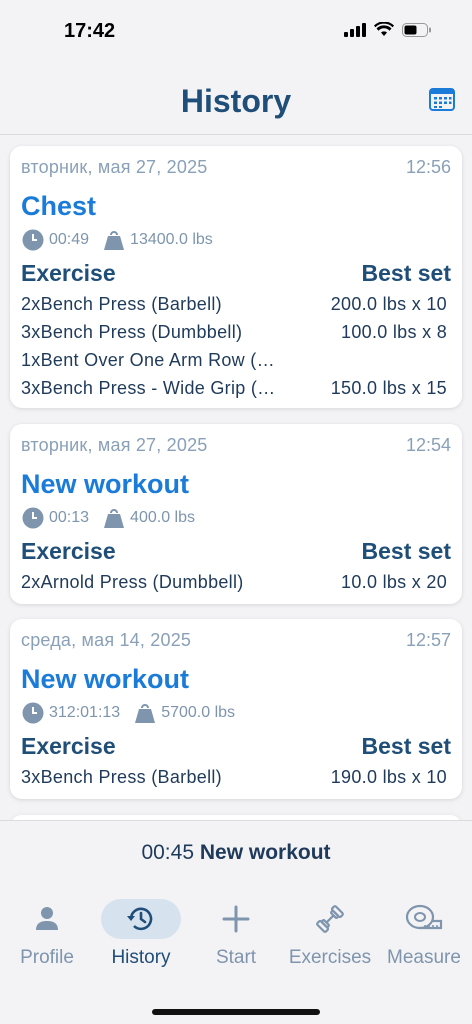  I want to click on calendar-icon, so click(442, 99).